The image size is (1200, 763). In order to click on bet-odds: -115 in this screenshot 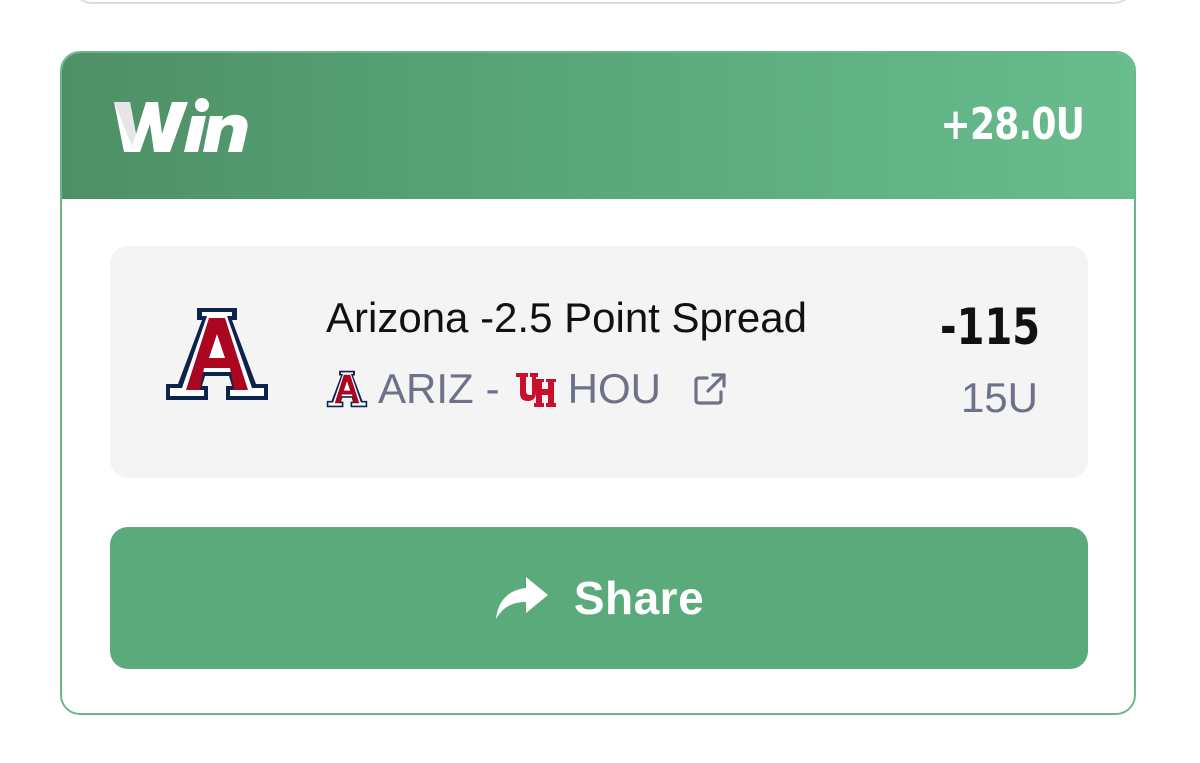, I will do `click(989, 327)`.